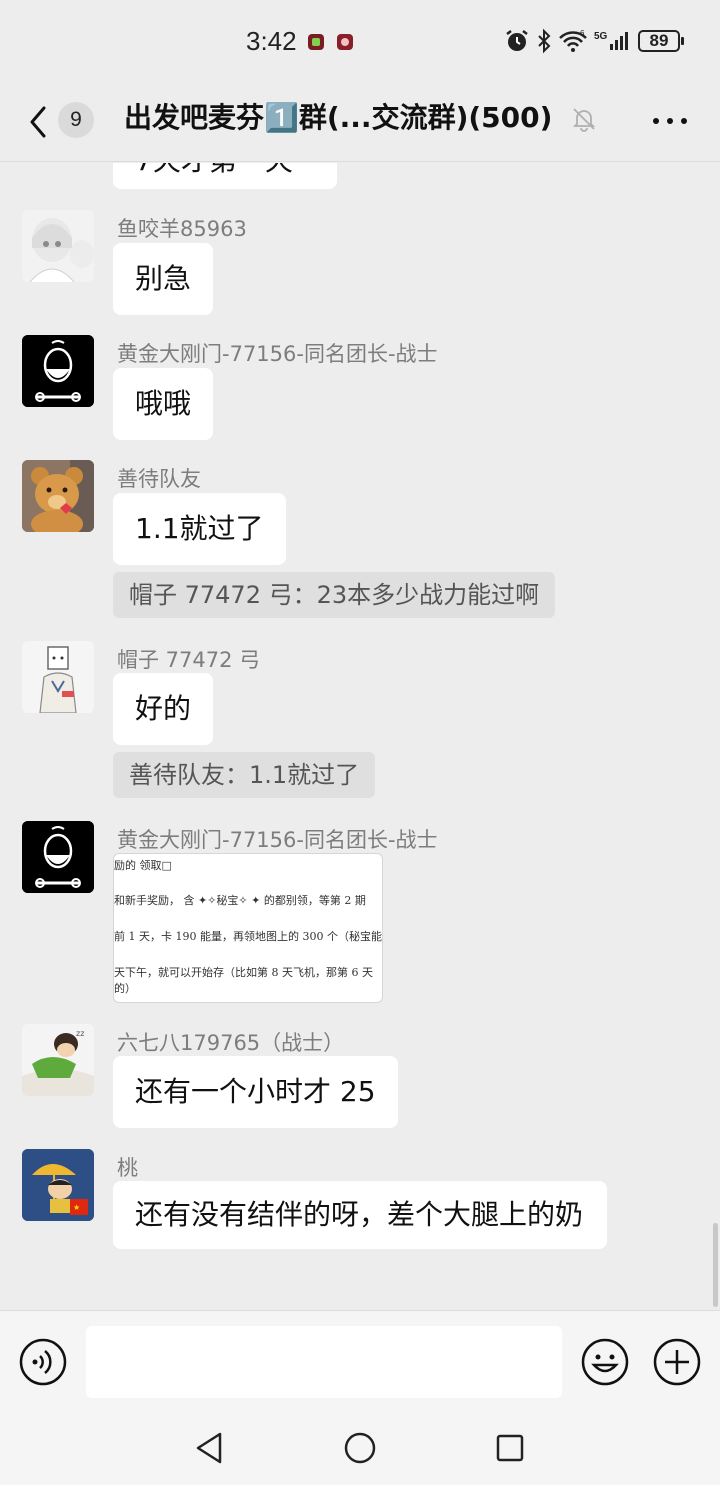  I want to click on sender-name: 鱼咬羊85963, so click(182, 229).